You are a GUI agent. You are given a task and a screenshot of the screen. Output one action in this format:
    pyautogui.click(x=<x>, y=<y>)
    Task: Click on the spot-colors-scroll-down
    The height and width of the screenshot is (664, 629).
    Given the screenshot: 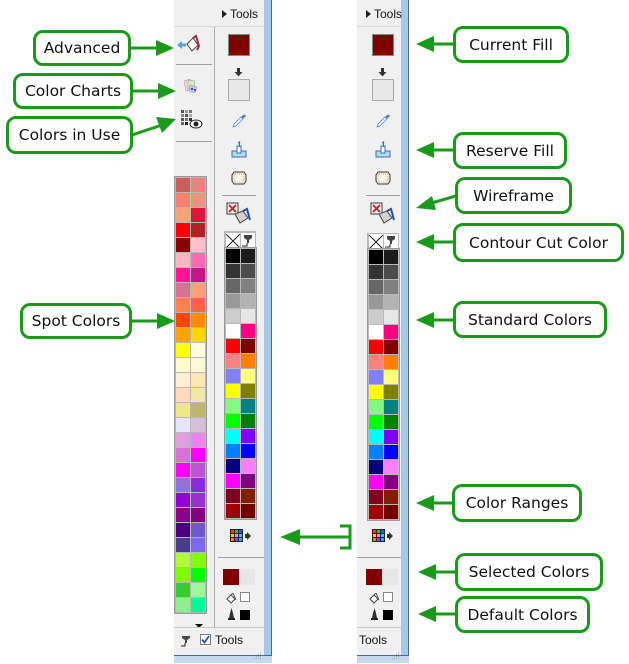 What is the action you would take?
    pyautogui.click(x=199, y=621)
    